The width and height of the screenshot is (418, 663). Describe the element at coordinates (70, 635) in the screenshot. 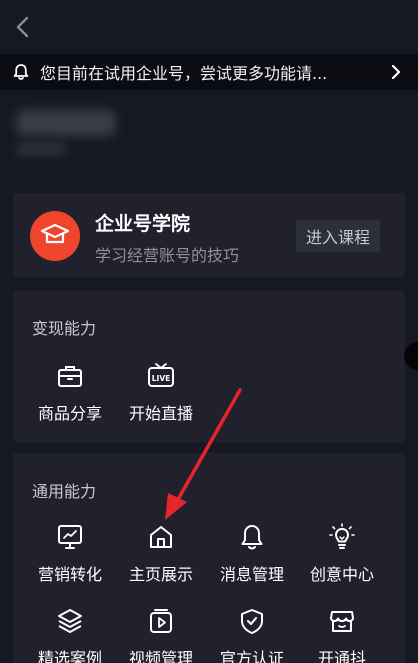

I see `tile-featured-cases: 精选案例` at that location.